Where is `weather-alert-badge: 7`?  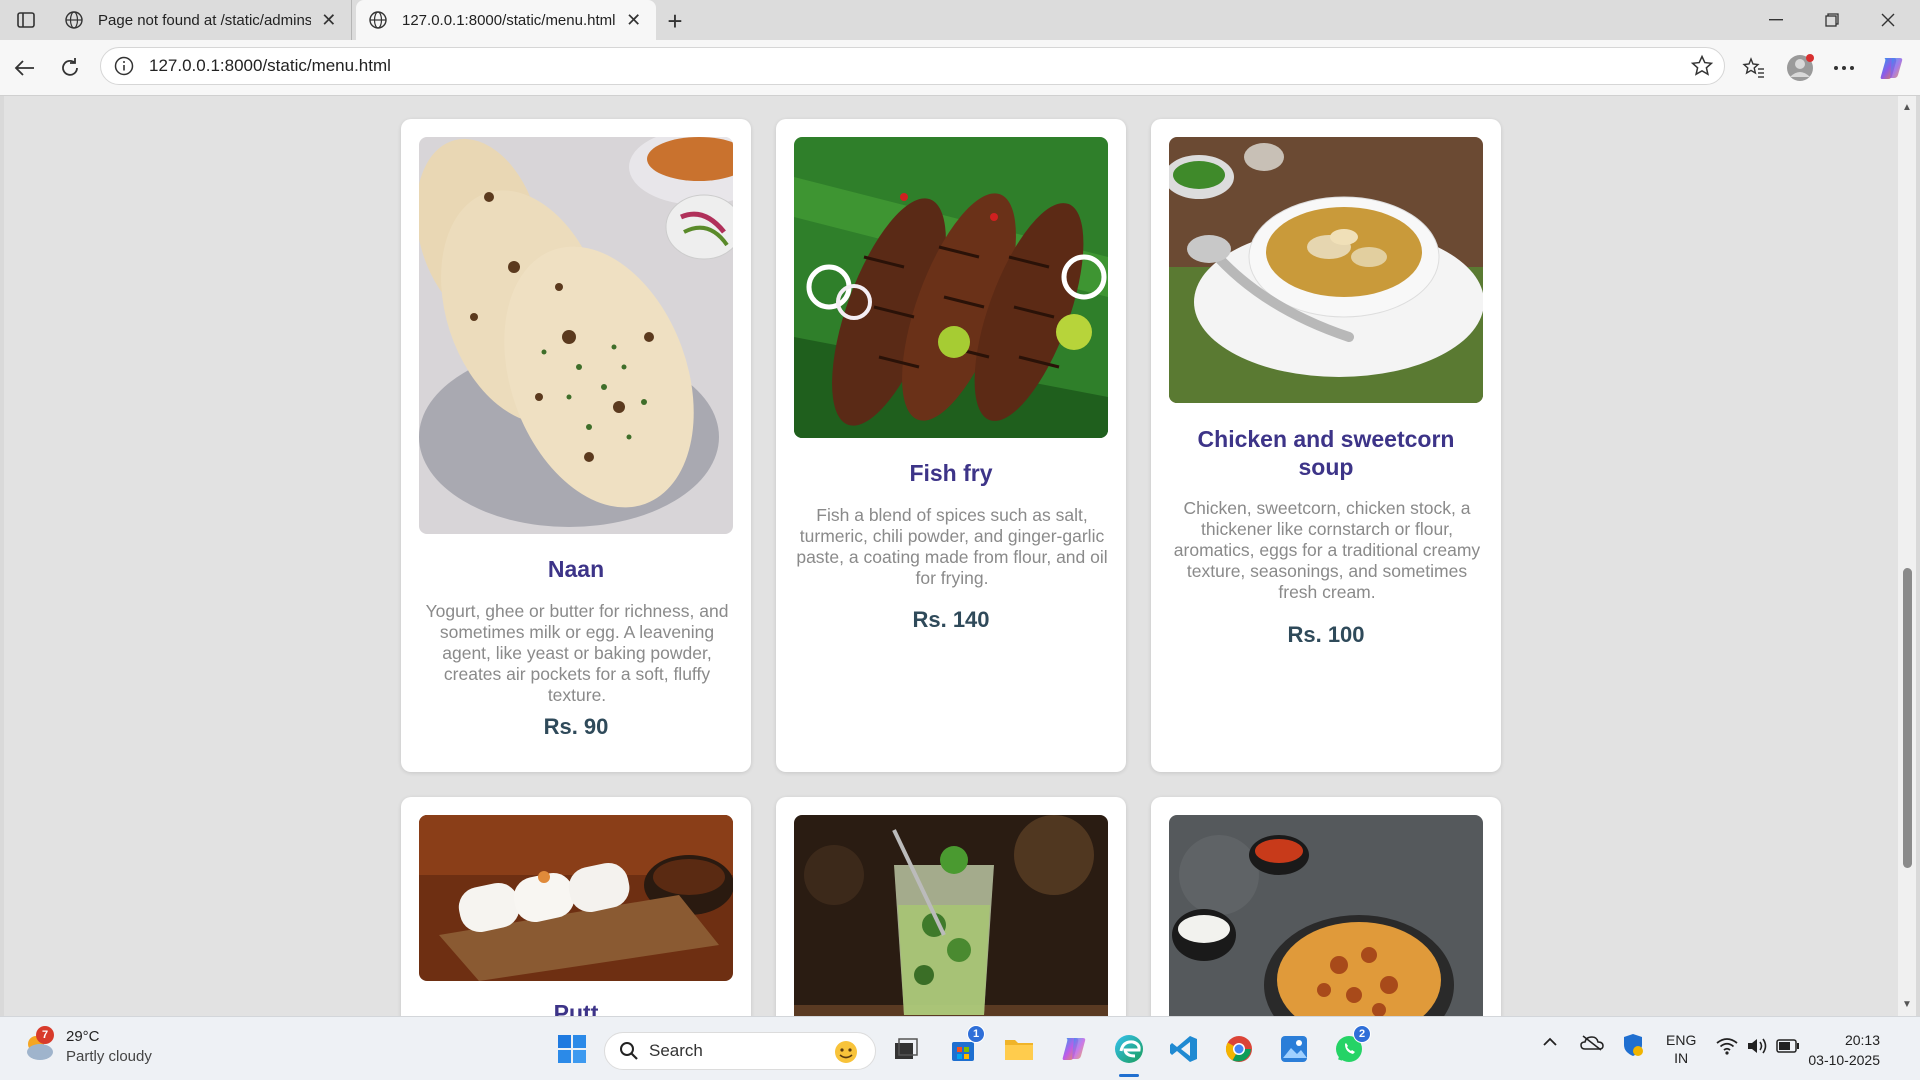
weather-alert-badge: 7 is located at coordinates (45, 1035).